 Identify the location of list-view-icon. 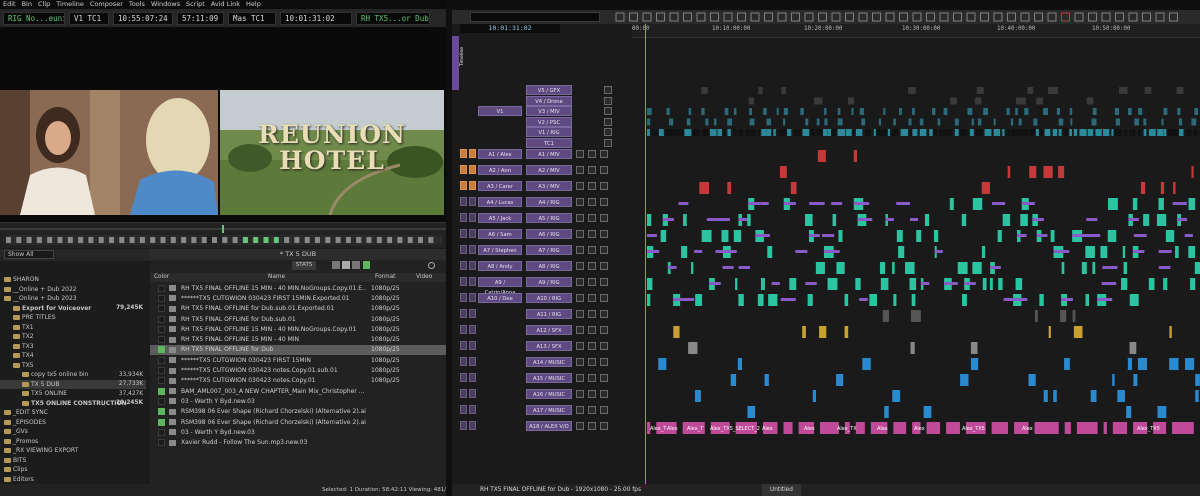
(346, 265).